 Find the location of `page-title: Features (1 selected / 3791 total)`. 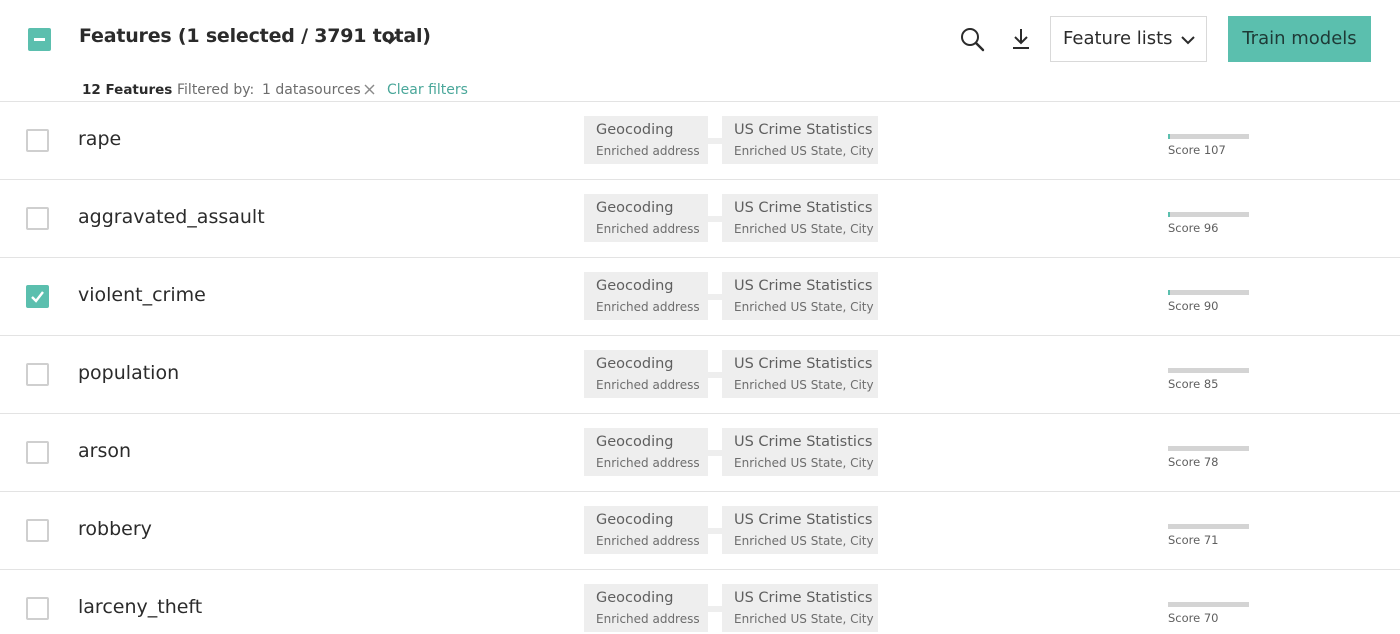

page-title: Features (1 selected / 3791 total) is located at coordinates (255, 36).